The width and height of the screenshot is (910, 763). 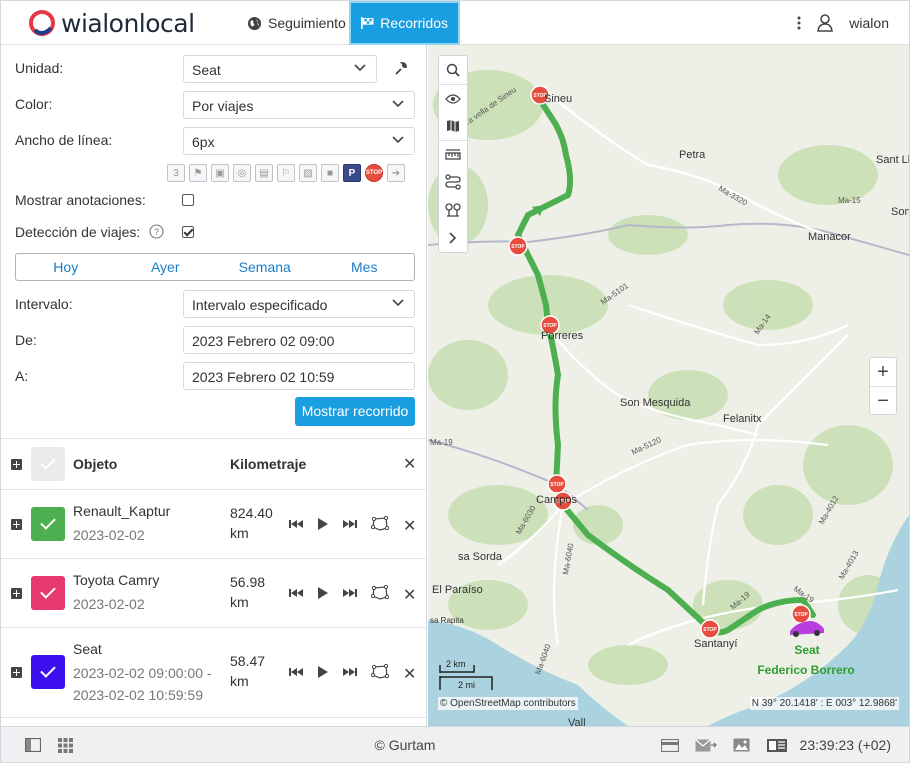 I want to click on map-geofence-button, so click(x=453, y=210).